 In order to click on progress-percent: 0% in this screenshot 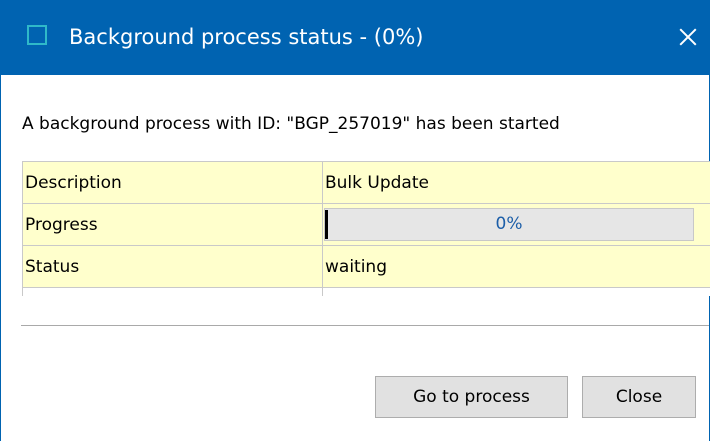, I will do `click(509, 224)`.